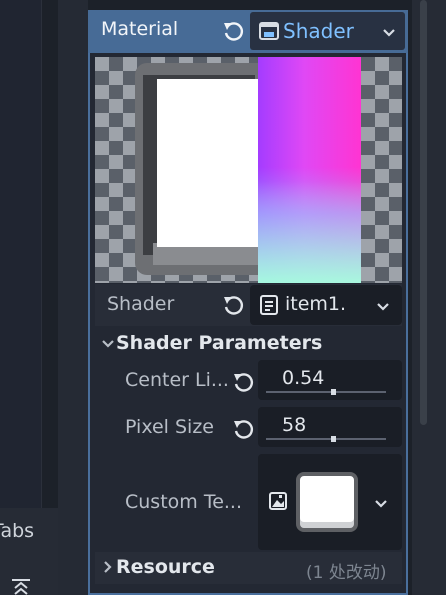 This screenshot has width=446, height=595. What do you see at coordinates (269, 31) in the screenshot?
I see `shader-icon` at bounding box center [269, 31].